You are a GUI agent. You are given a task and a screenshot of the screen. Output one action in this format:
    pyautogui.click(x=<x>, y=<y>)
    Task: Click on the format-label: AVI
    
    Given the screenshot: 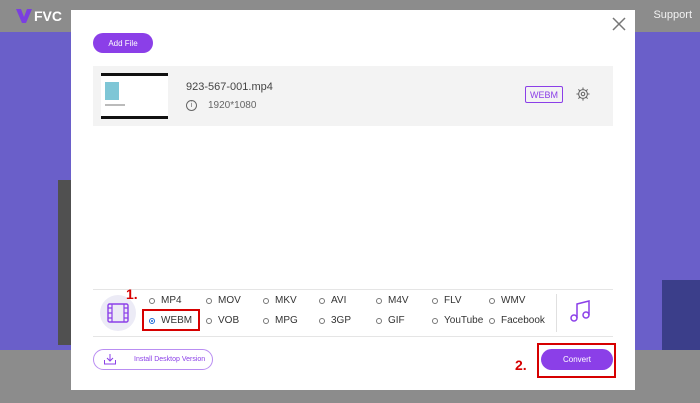 What is the action you would take?
    pyautogui.click(x=339, y=300)
    